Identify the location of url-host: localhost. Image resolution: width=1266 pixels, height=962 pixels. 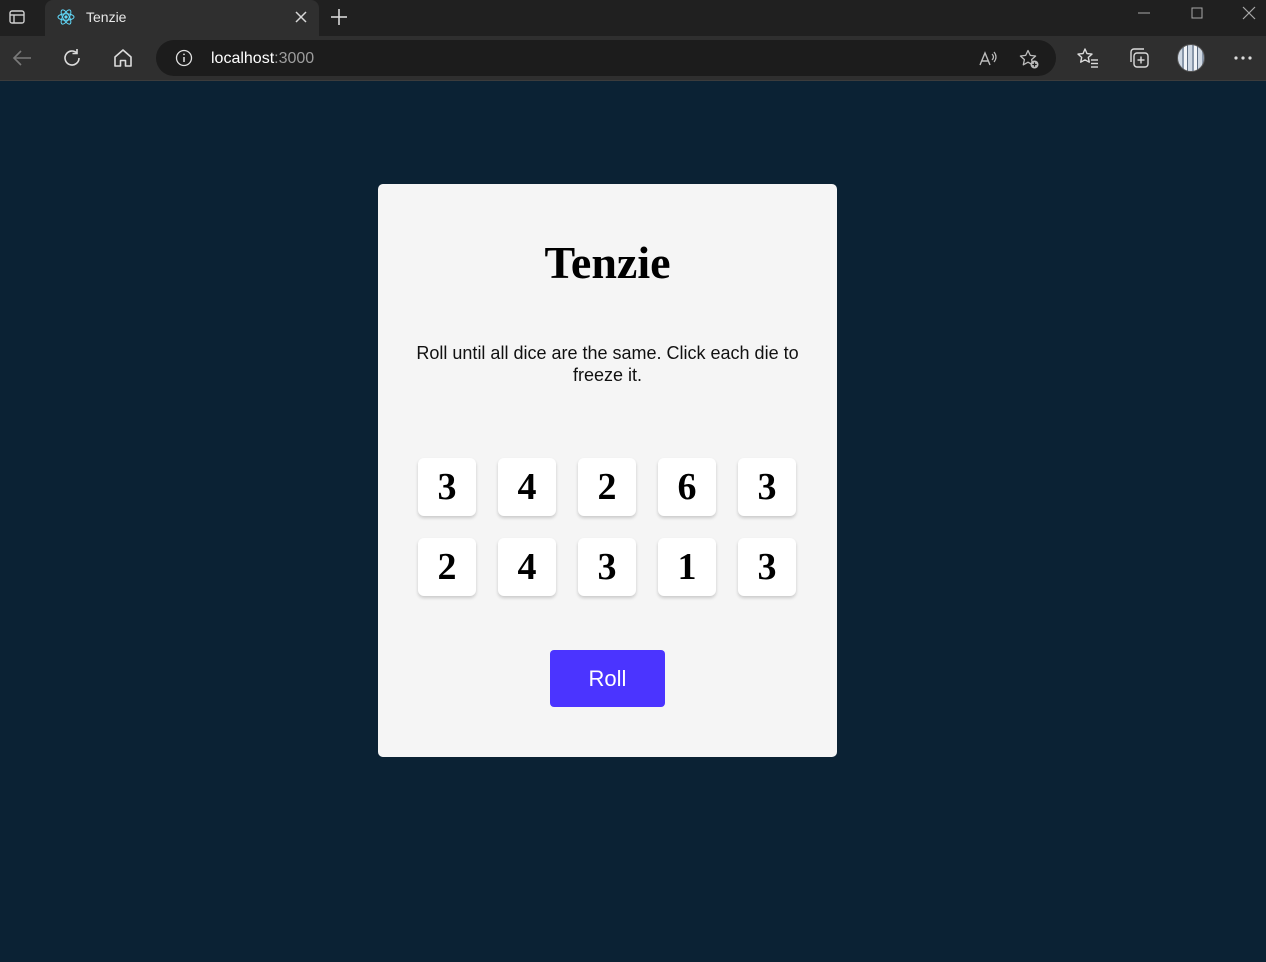
(243, 58).